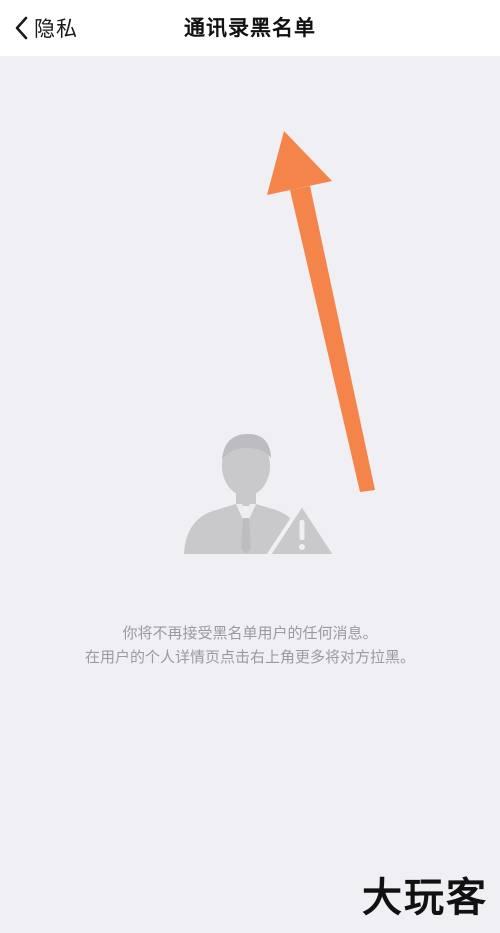 This screenshot has height=933, width=500. I want to click on navigation-bar: 隐私 通讯录黑名单, so click(250, 28).